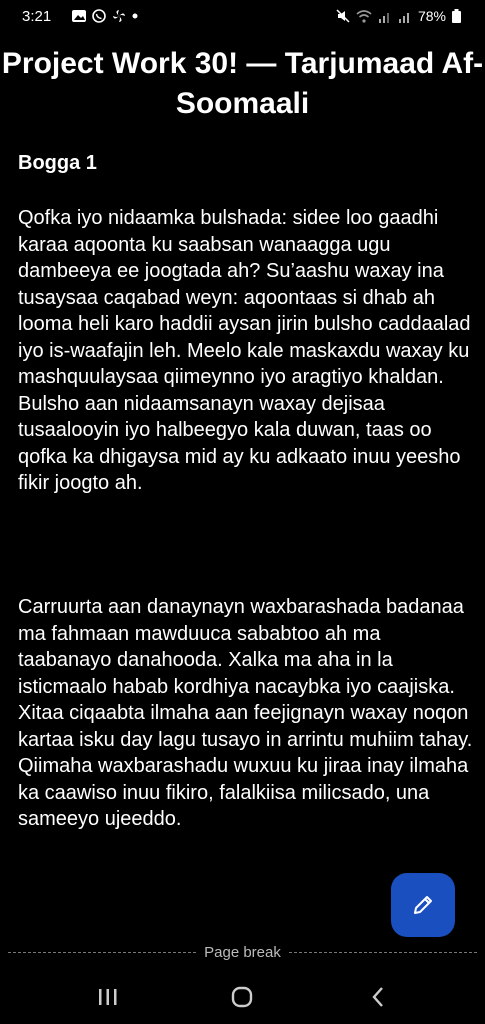 This screenshot has width=485, height=1024. I want to click on navigation-bar, so click(242, 998).